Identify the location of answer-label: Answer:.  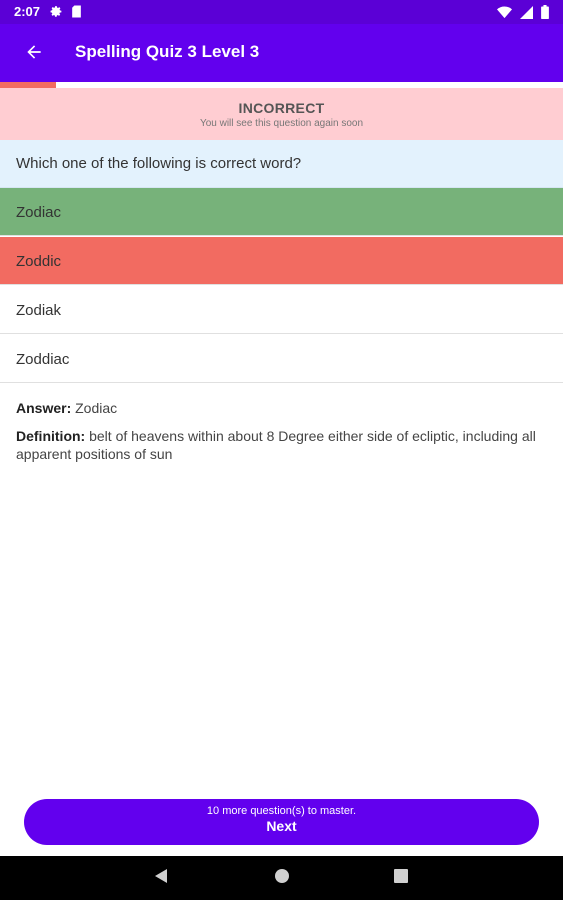
(44, 408).